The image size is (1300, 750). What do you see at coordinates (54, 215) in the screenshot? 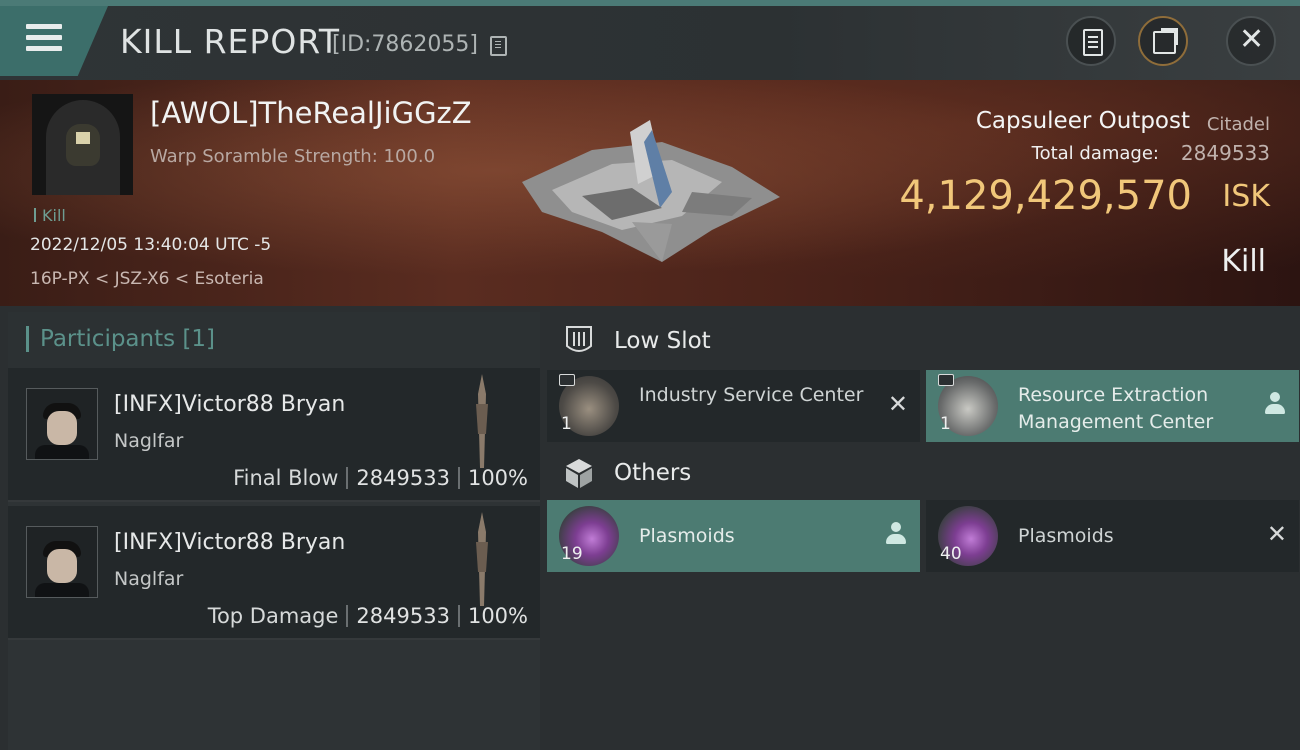
I see `kill-count-label: Kill` at bounding box center [54, 215].